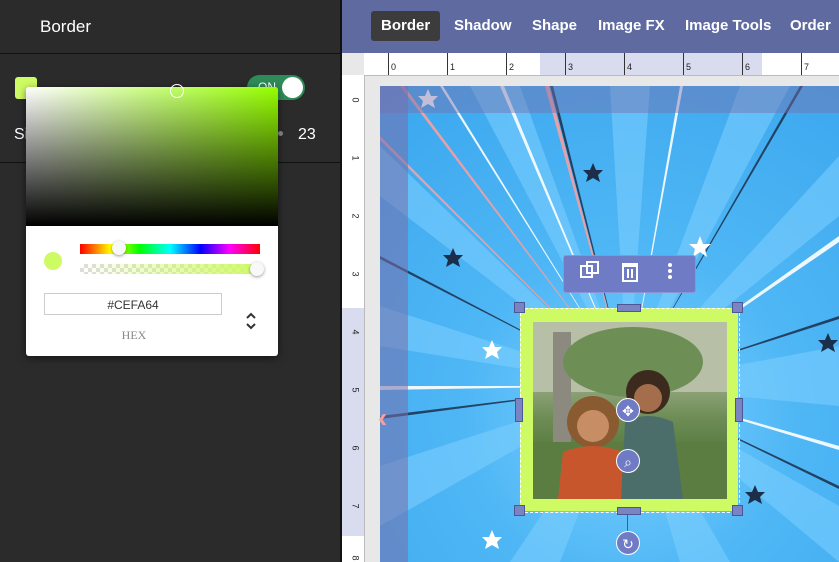 This screenshot has width=839, height=562. I want to click on move-icon: ✥, so click(628, 410).